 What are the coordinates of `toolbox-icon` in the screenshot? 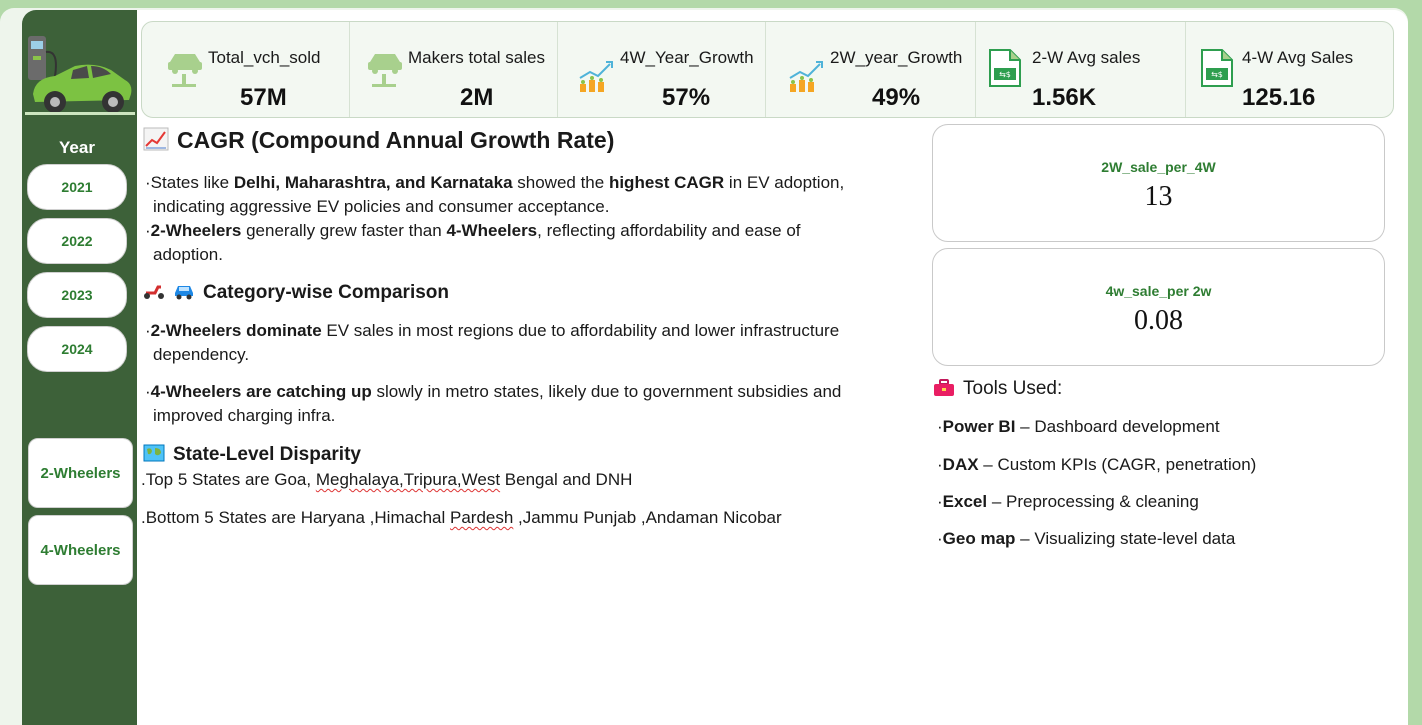 It's located at (944, 391).